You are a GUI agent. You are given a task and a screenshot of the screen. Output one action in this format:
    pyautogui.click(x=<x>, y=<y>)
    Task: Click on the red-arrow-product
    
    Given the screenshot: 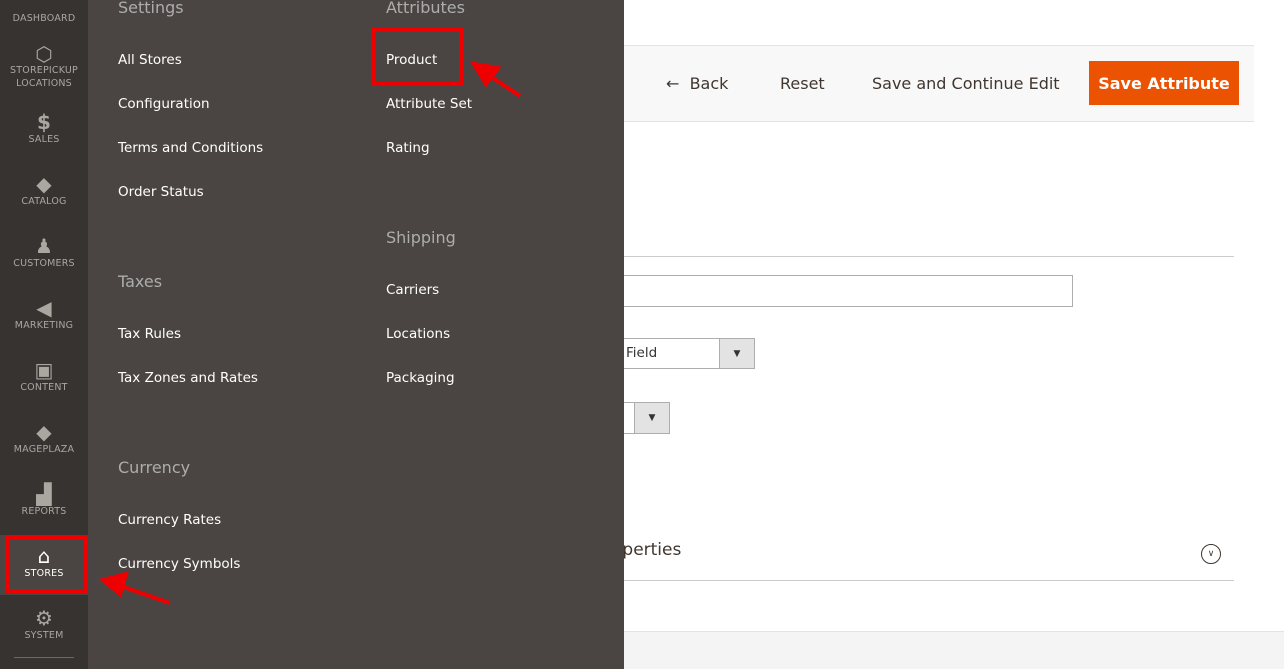 What is the action you would take?
    pyautogui.click(x=496, y=79)
    